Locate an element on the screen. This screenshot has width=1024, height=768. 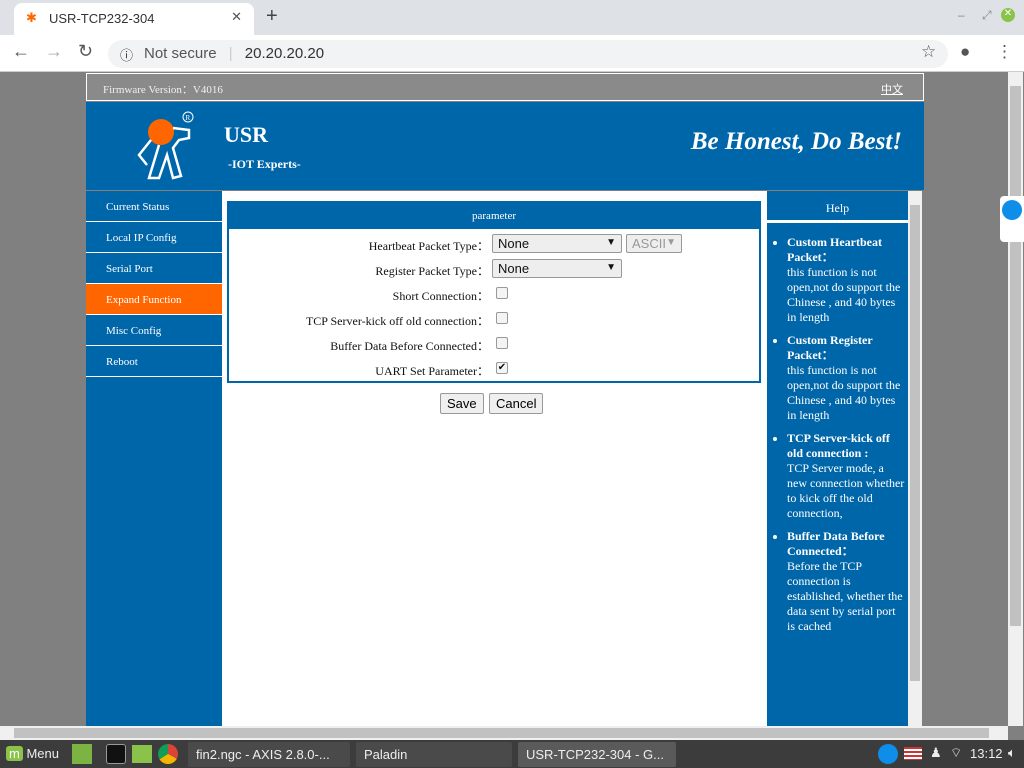
teamviewer-icon is located at coordinates (888, 754).